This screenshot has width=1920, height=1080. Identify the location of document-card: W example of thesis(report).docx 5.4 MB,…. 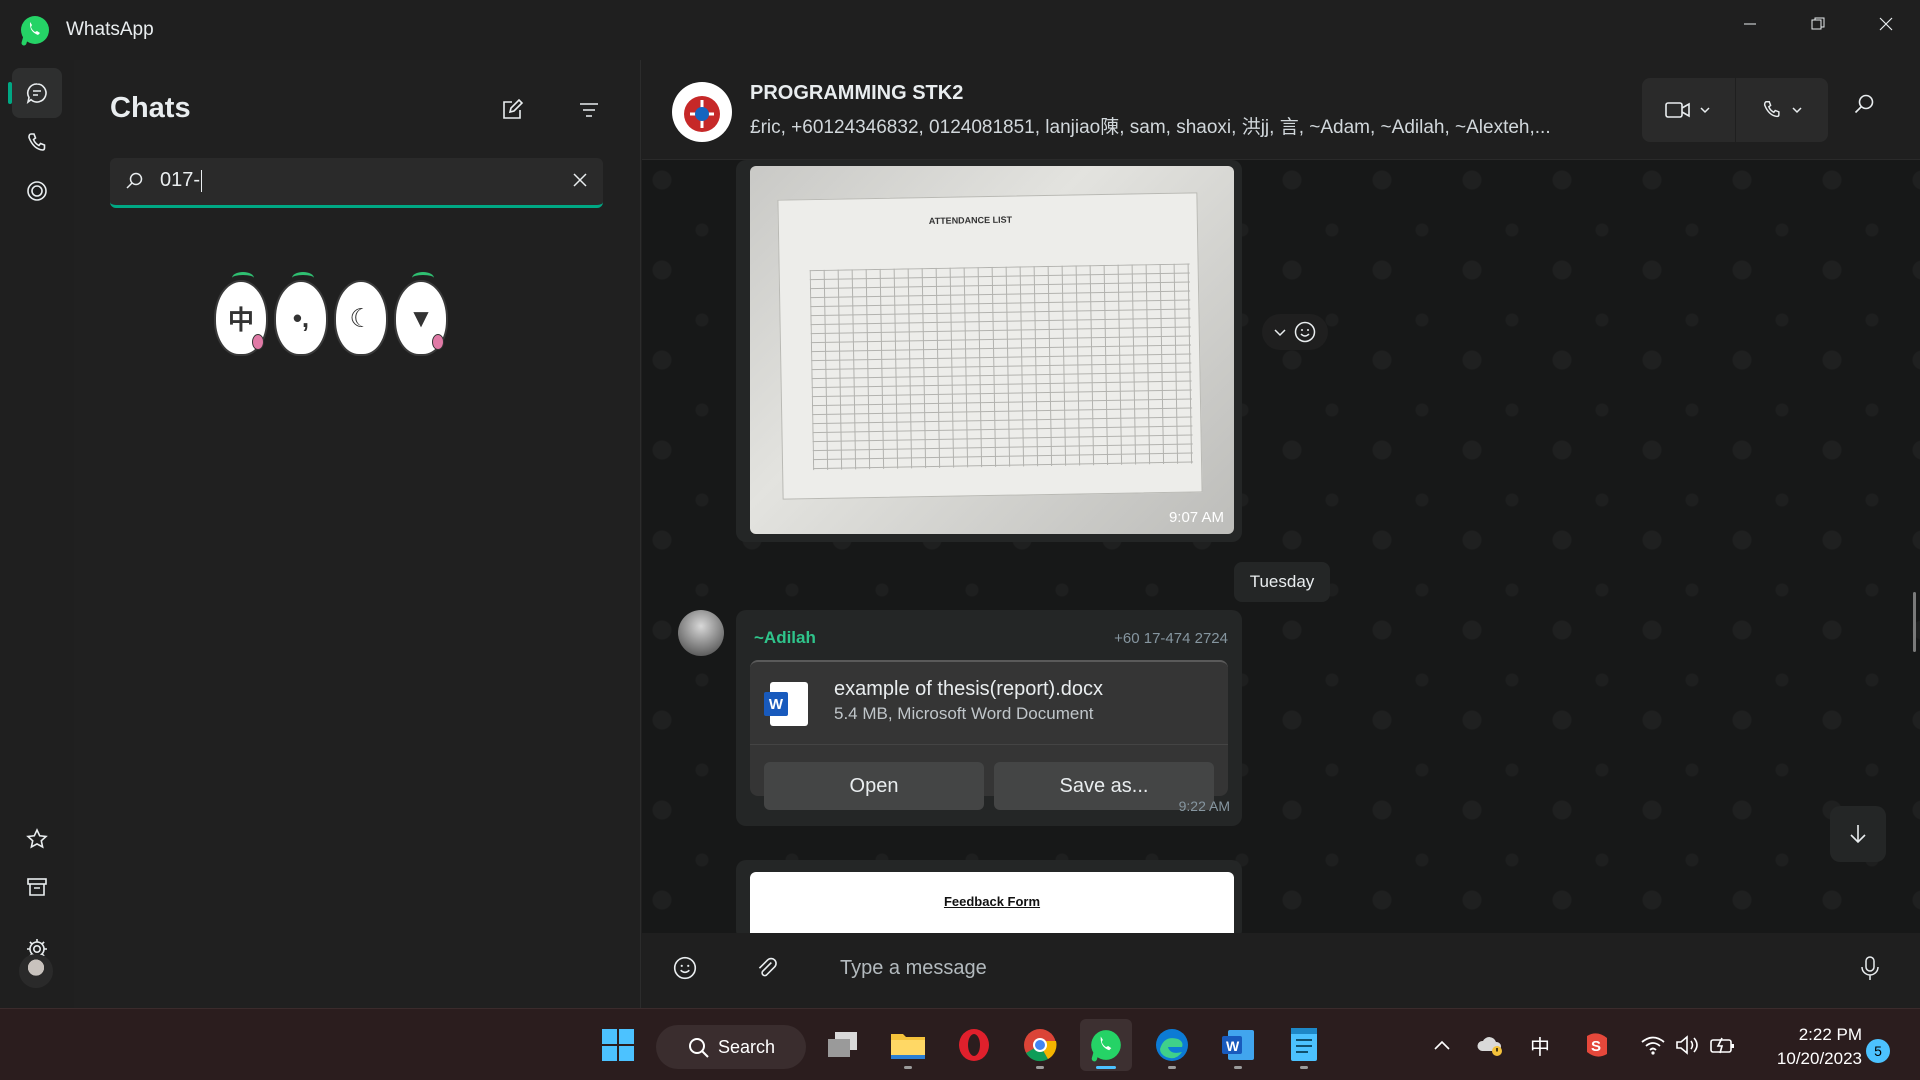
(989, 735).